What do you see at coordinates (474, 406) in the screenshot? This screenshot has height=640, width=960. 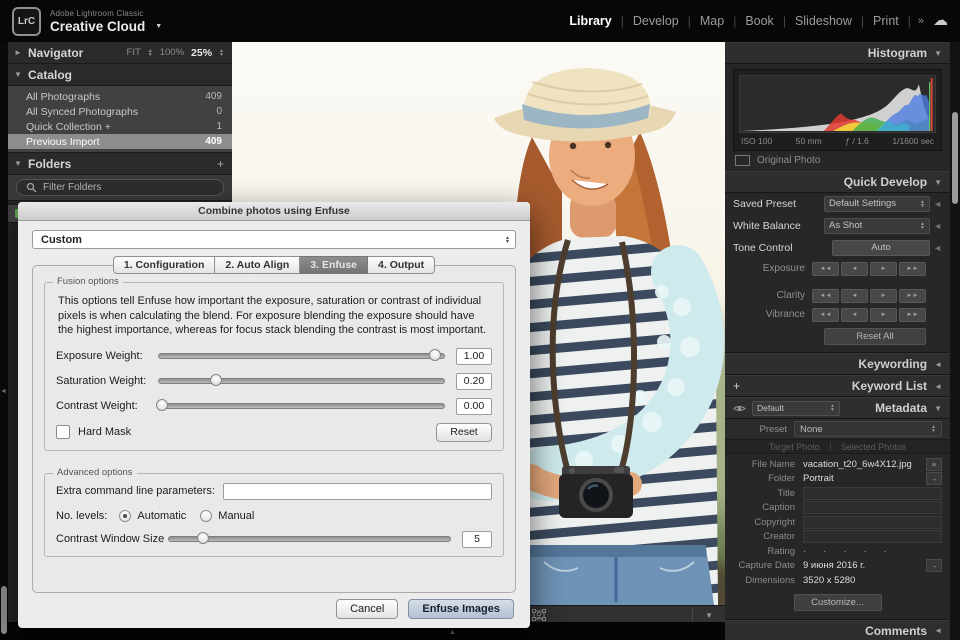 I see `contrast-weight-value: 0.00` at bounding box center [474, 406].